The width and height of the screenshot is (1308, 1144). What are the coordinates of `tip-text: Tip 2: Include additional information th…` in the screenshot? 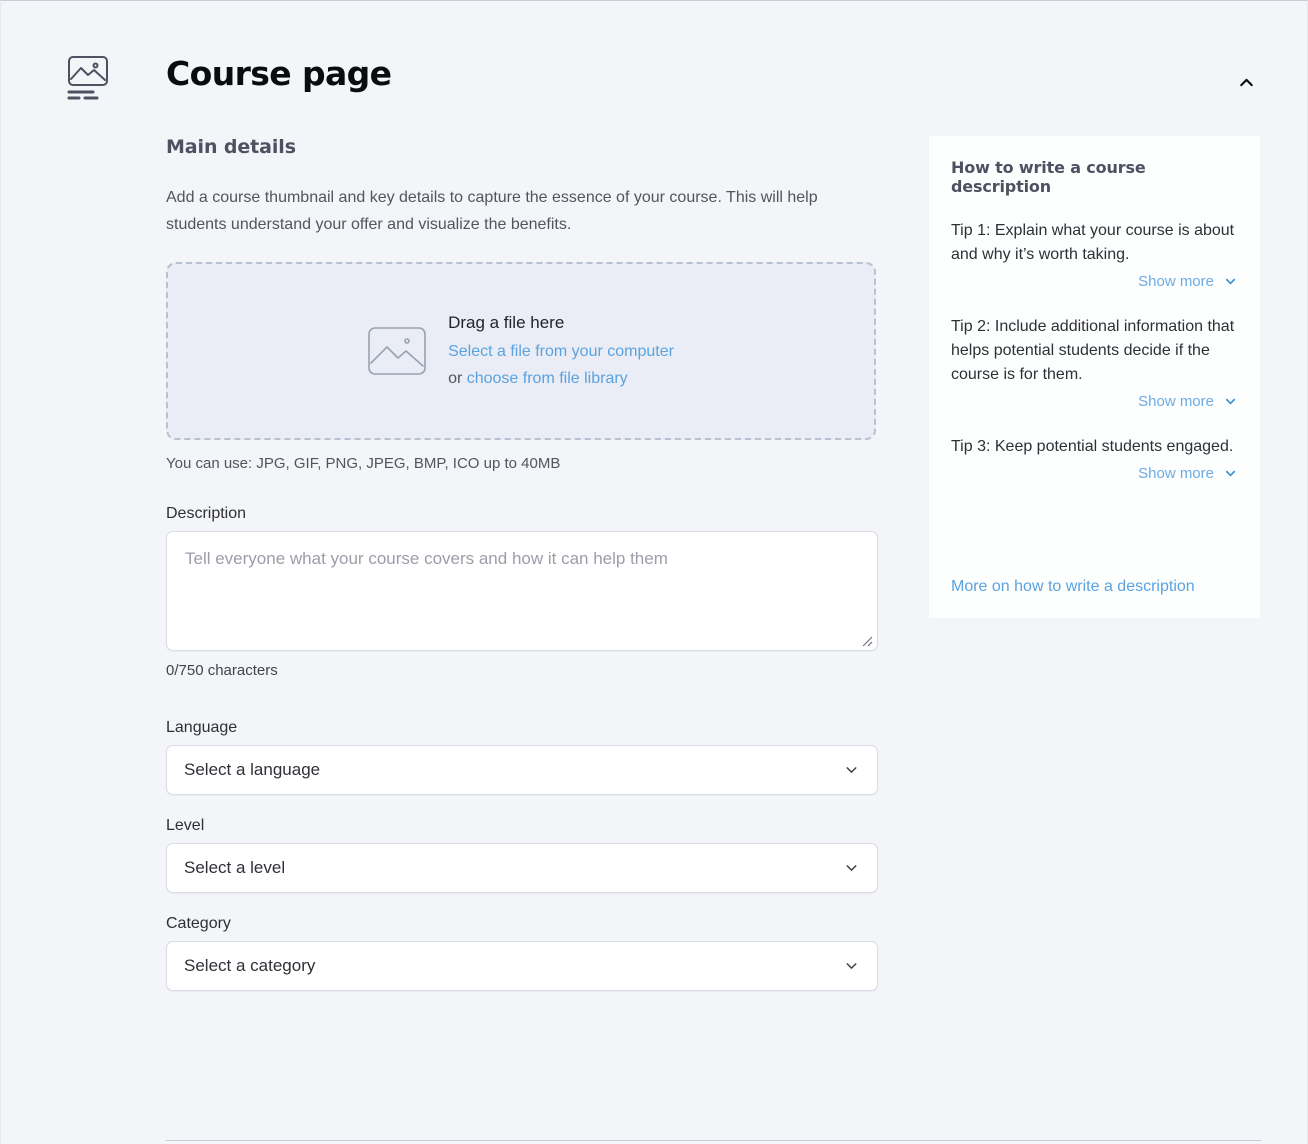 It's located at (1093, 350).